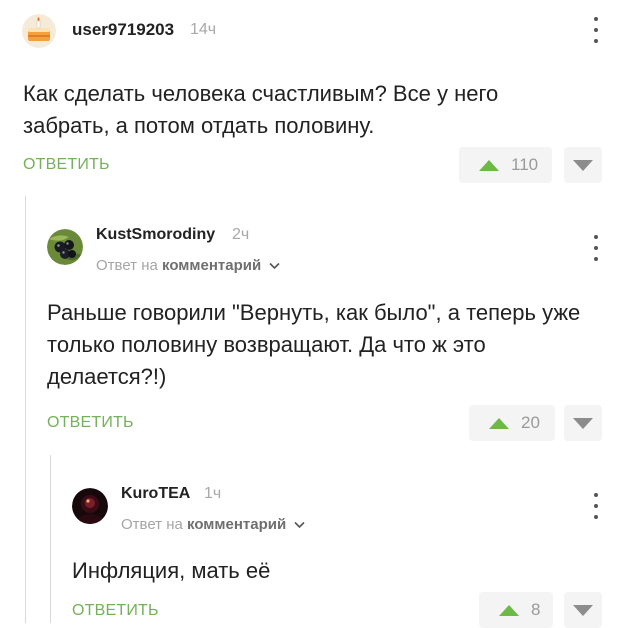 The width and height of the screenshot is (625, 628). Describe the element at coordinates (155, 235) in the screenshot. I see `username: KustSmorodiny` at that location.